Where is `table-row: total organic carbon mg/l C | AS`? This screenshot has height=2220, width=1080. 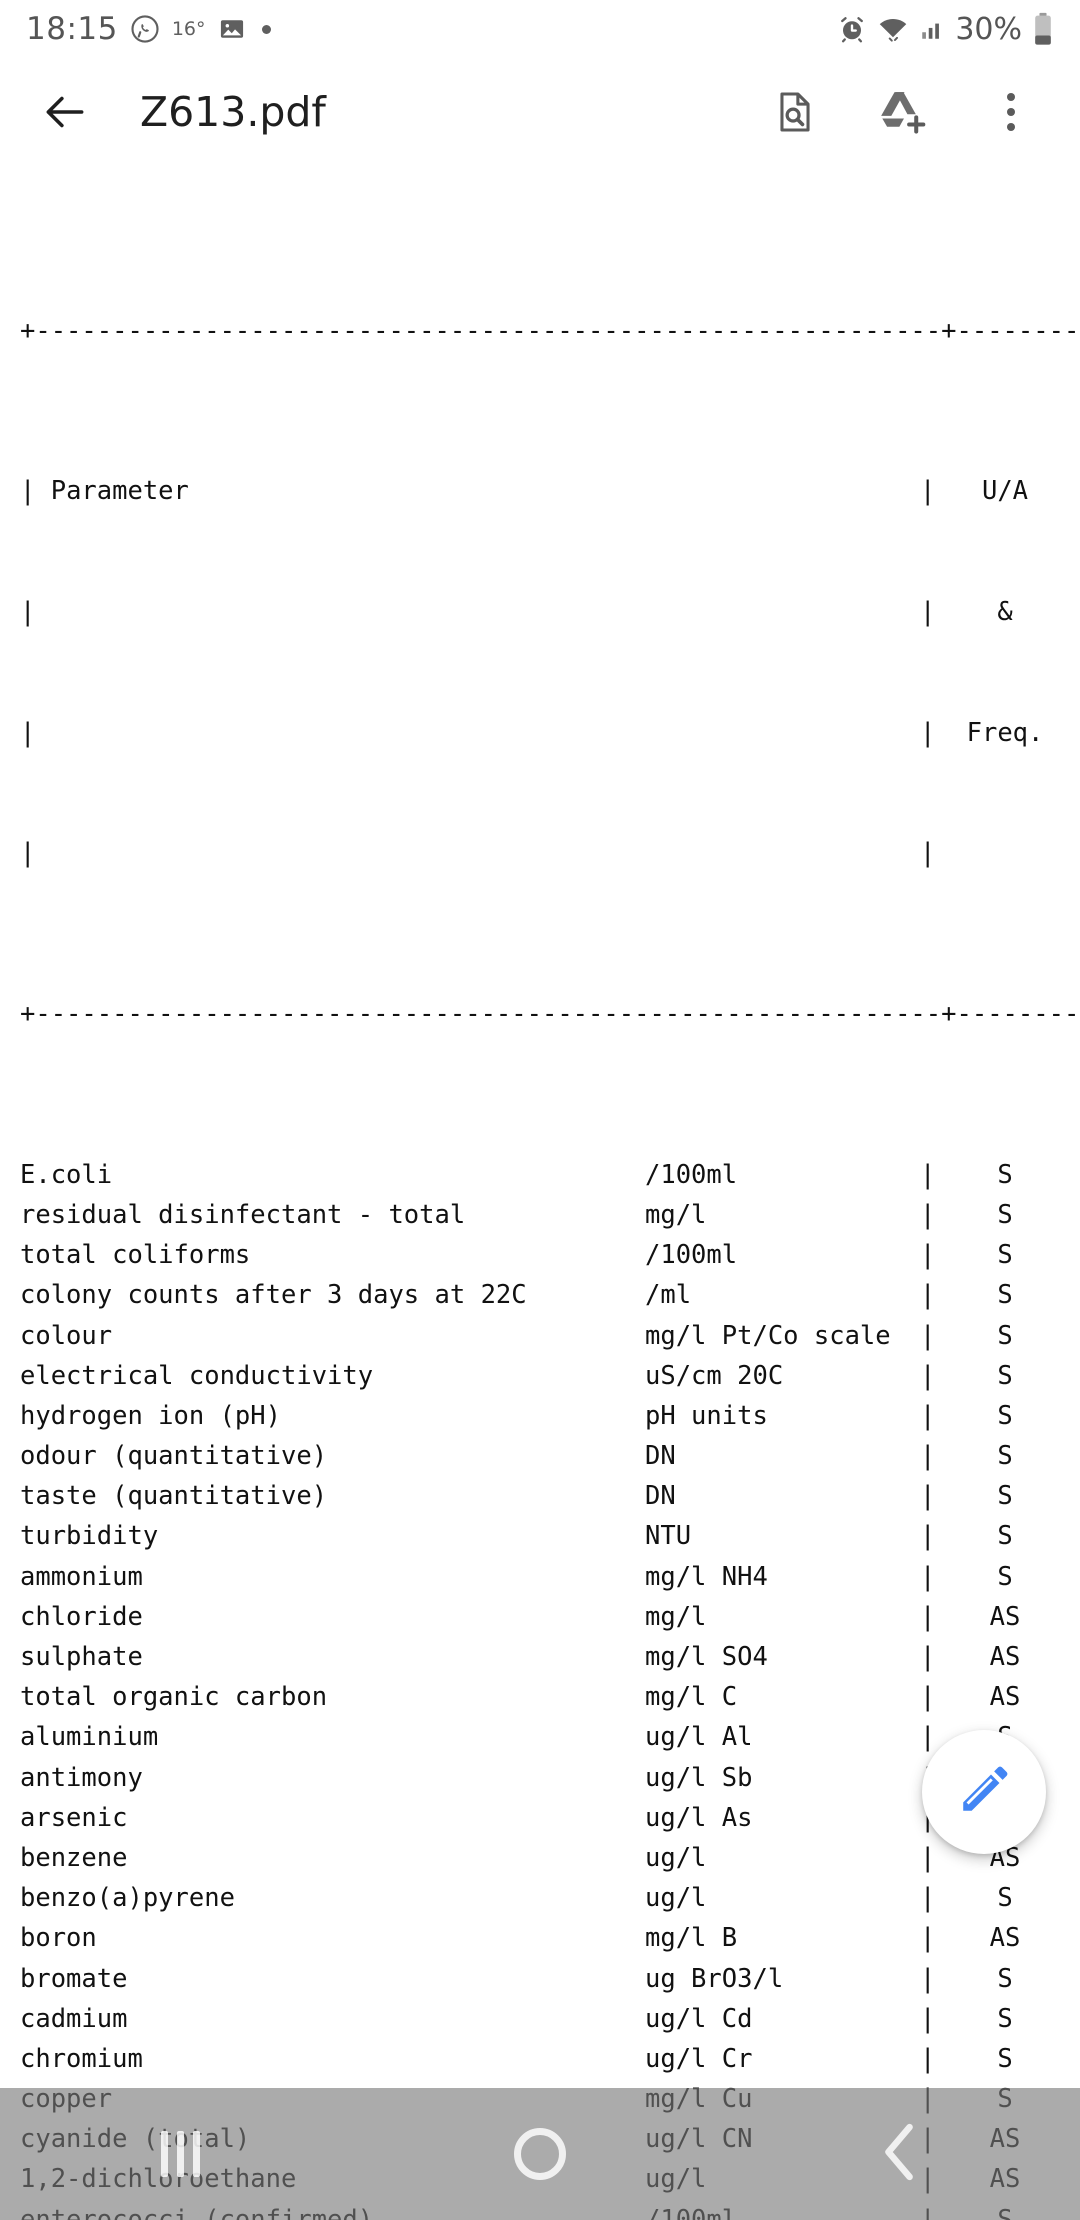
table-row: total organic carbon mg/l C | AS is located at coordinates (550, 1697).